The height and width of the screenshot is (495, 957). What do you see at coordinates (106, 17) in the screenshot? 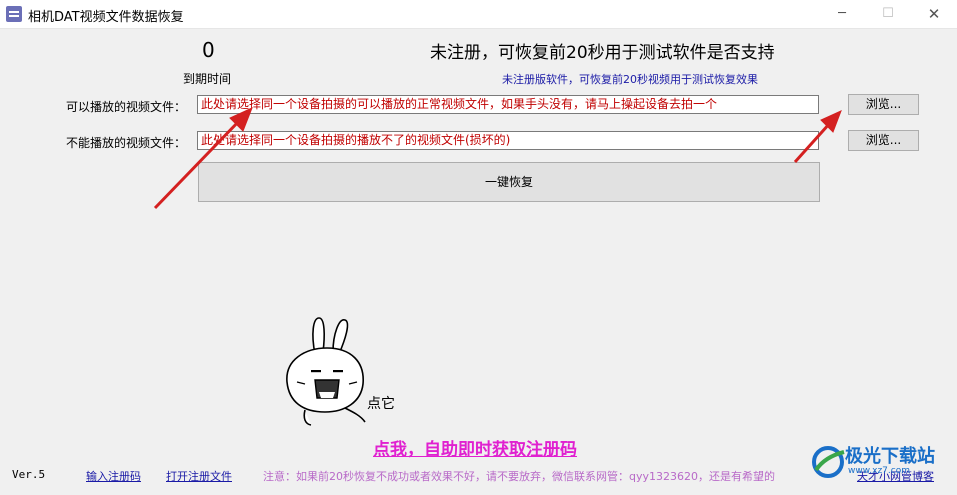
I see `window-title: 相机DAT视频文件数据恢复` at bounding box center [106, 17].